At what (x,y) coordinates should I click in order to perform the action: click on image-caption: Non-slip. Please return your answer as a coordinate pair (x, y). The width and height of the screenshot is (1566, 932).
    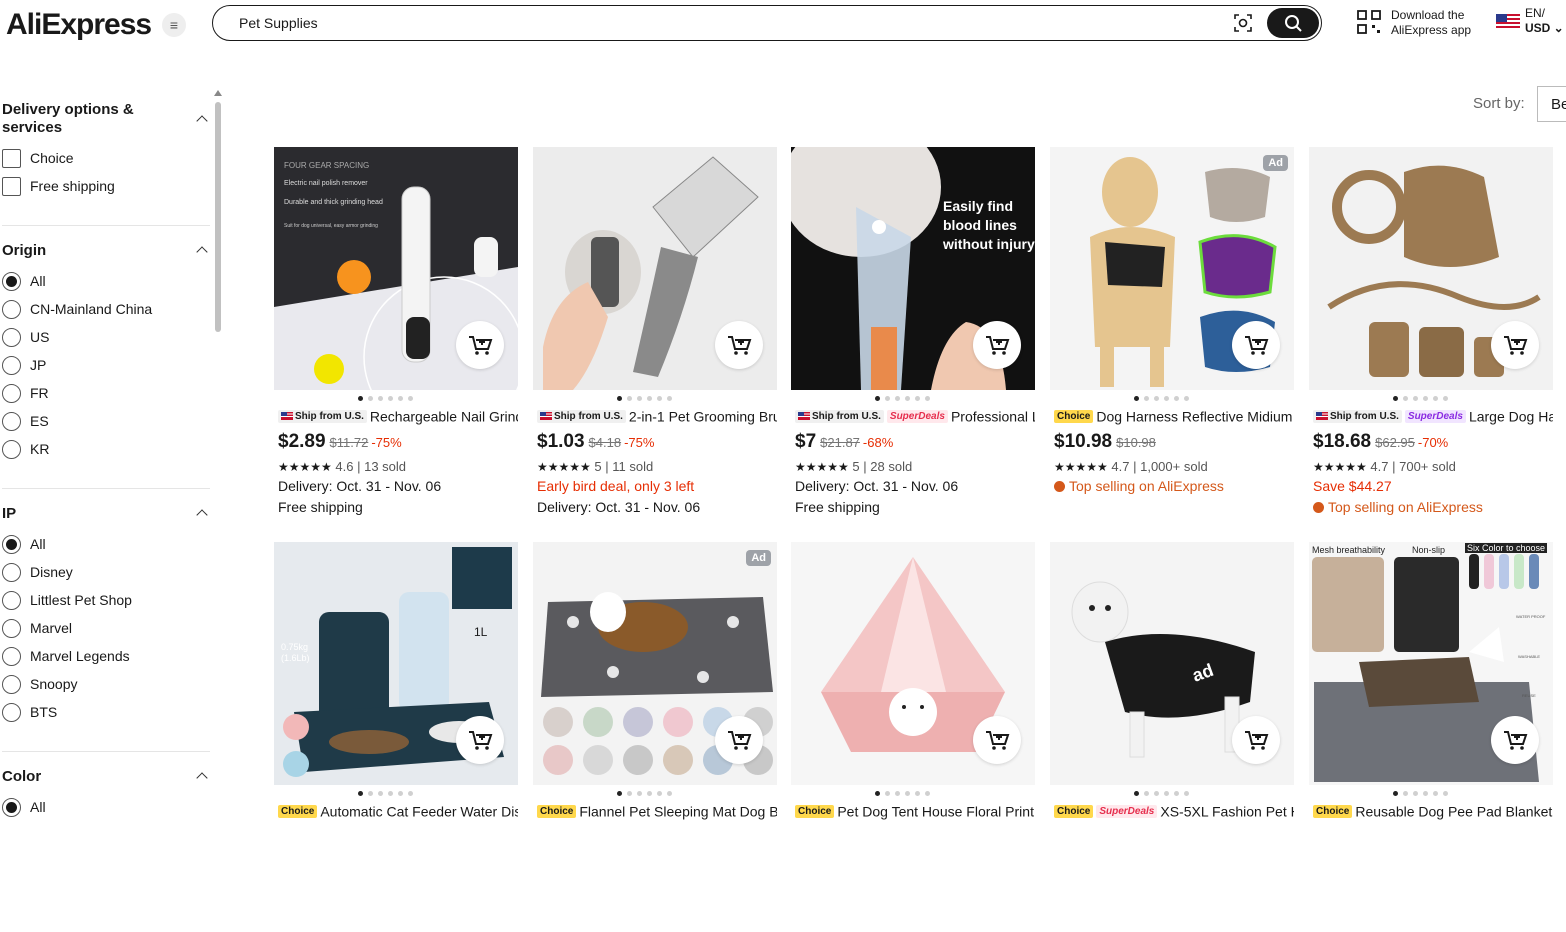
    Looking at the image, I should click on (1429, 550).